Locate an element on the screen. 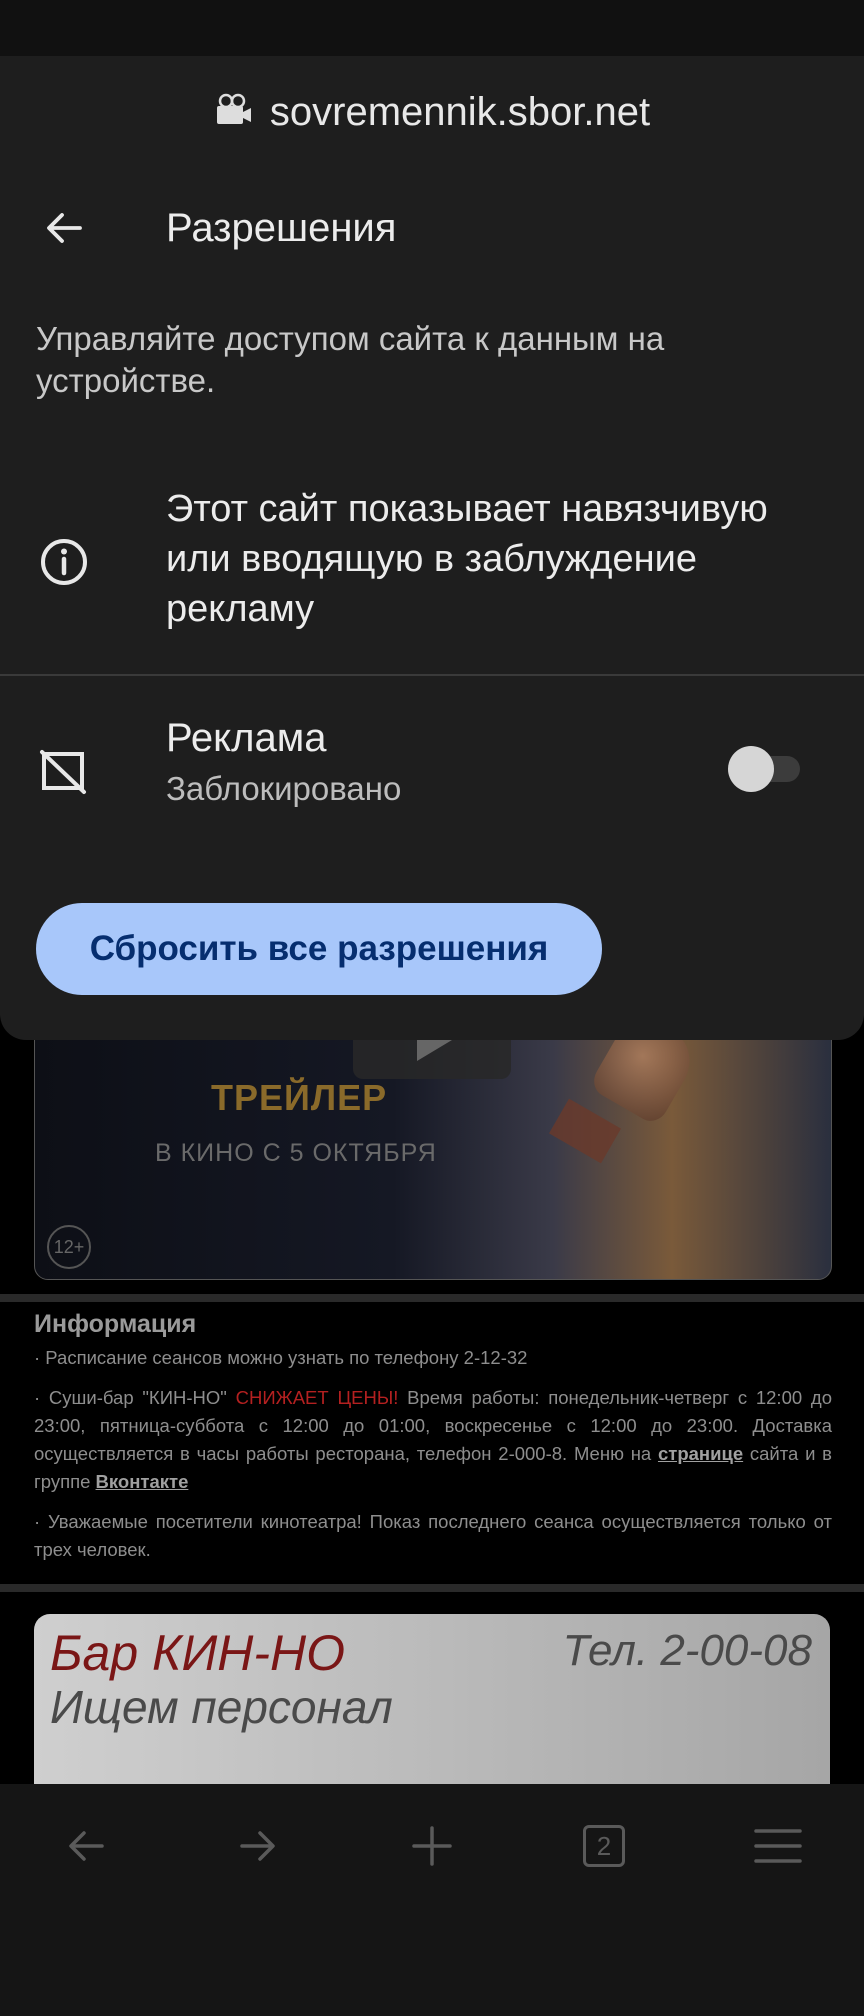 Image resolution: width=864 pixels, height=2016 pixels. tab-count-icon: 2 is located at coordinates (604, 1846).